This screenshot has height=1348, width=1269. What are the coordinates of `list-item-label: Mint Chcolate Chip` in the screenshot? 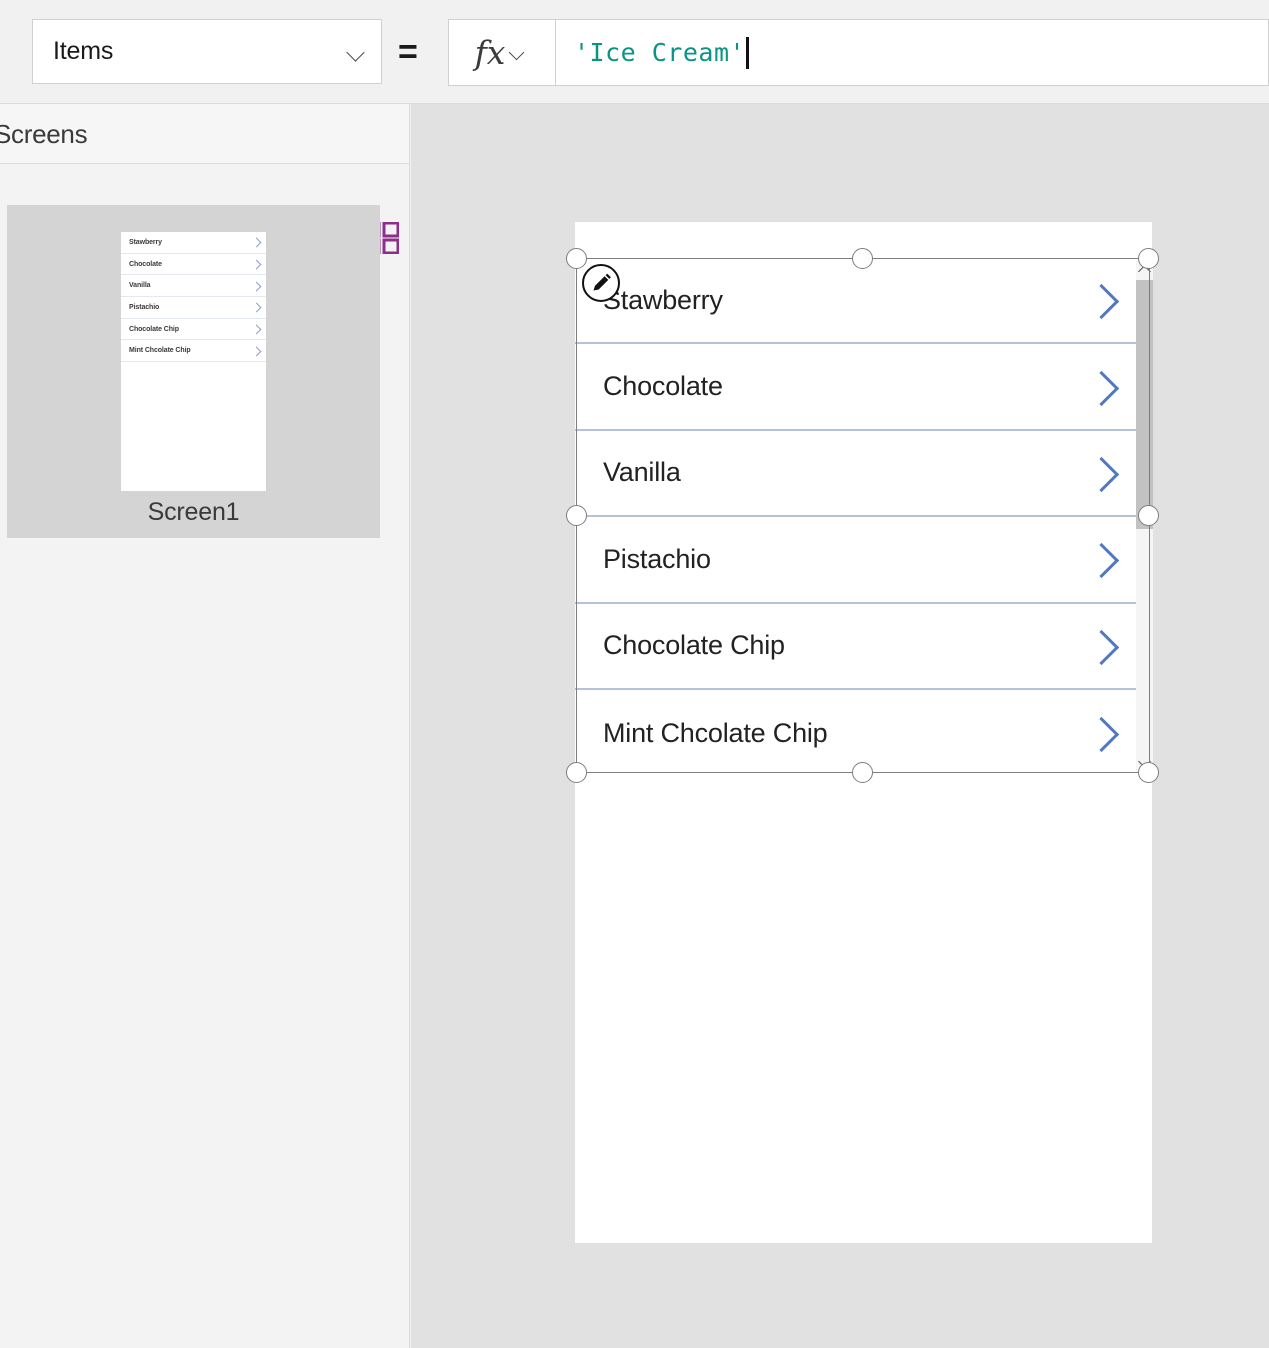 It's located at (160, 351).